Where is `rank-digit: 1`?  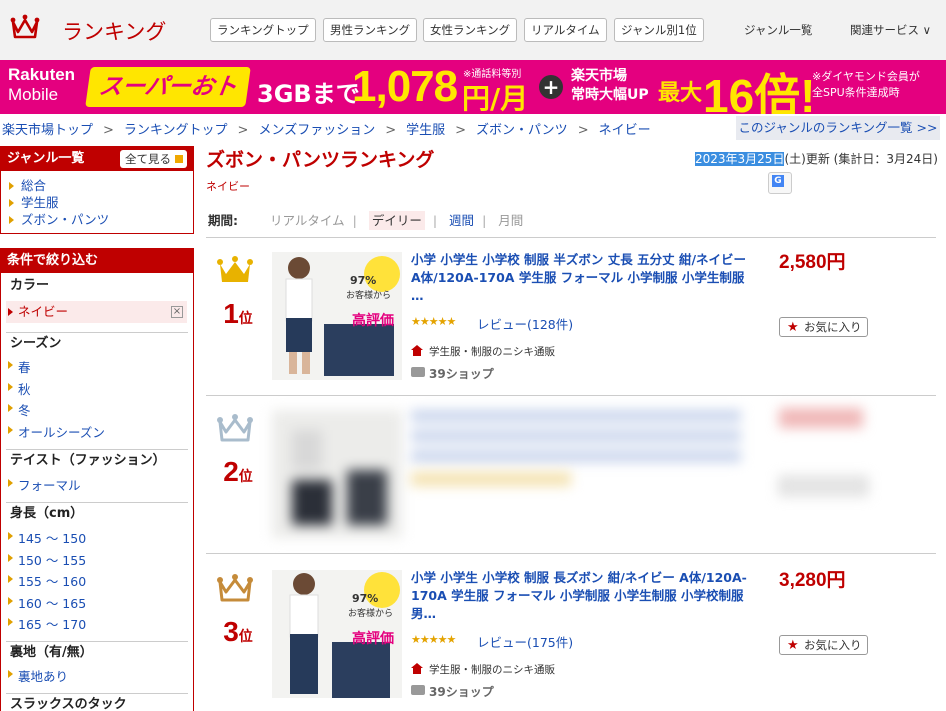 rank-digit: 1 is located at coordinates (231, 313).